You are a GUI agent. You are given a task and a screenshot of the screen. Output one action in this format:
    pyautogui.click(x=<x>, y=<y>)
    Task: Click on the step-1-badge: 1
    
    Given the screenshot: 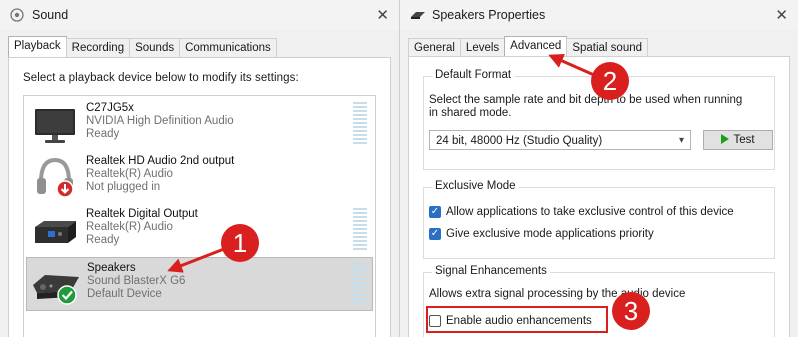 What is the action you would take?
    pyautogui.click(x=240, y=243)
    